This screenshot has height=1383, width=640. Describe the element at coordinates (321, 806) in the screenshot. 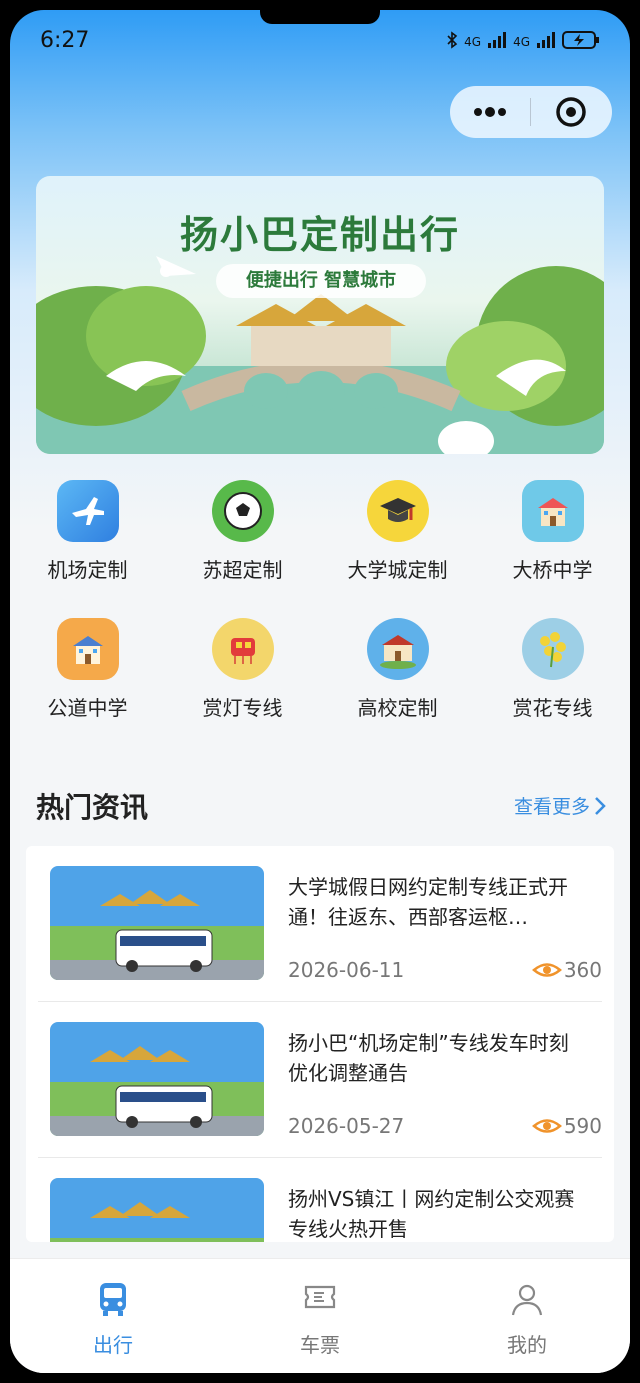

I see `news-header: 热门资讯 查看更多` at that location.